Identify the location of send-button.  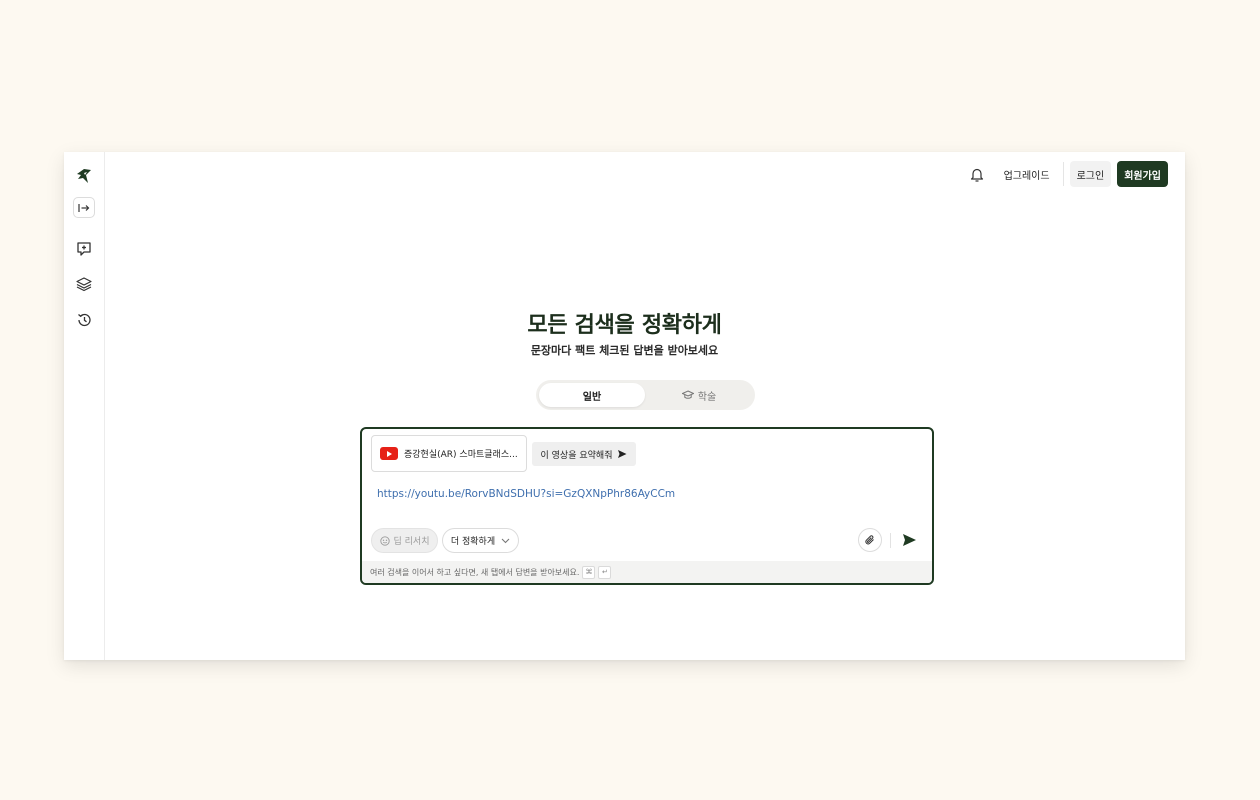
(909, 540).